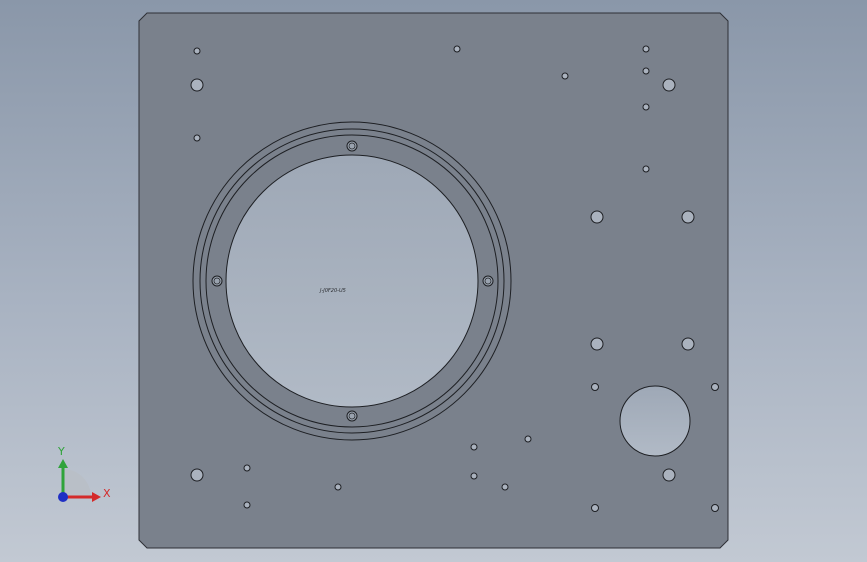  What do you see at coordinates (352, 416) in the screenshot?
I see `bolt-hole-bottom` at bounding box center [352, 416].